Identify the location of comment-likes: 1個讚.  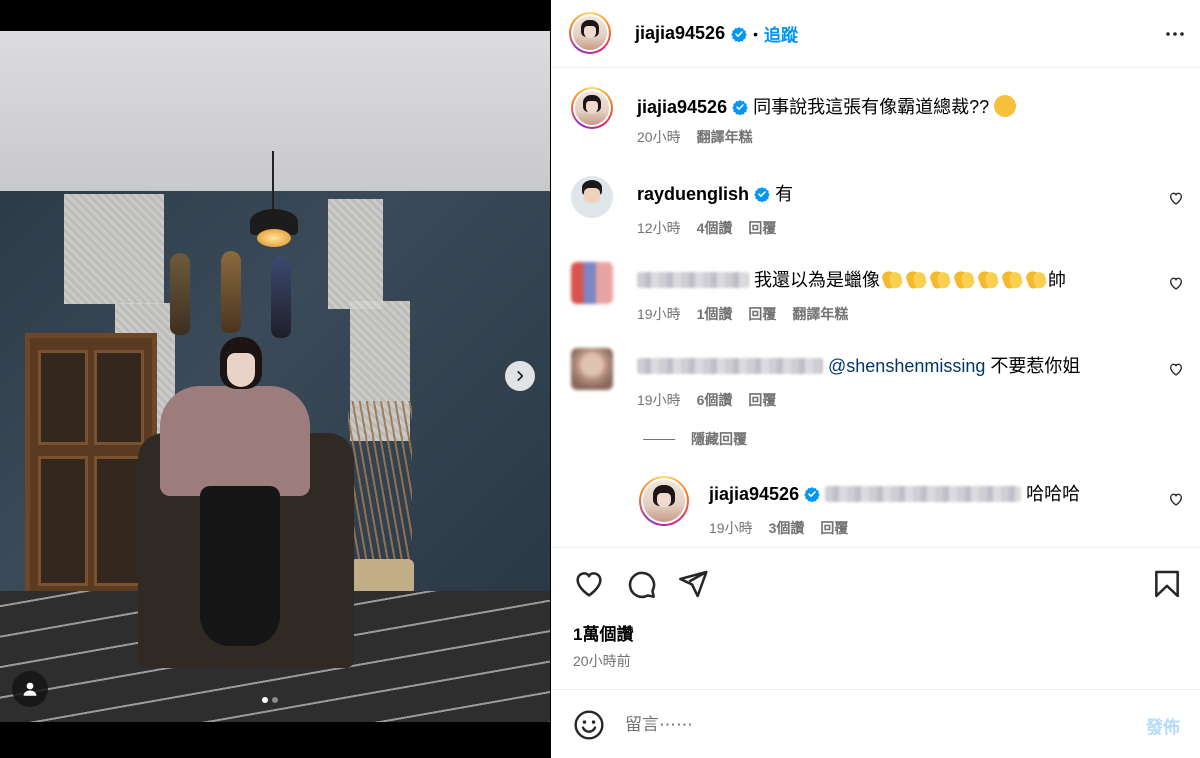
(715, 314).